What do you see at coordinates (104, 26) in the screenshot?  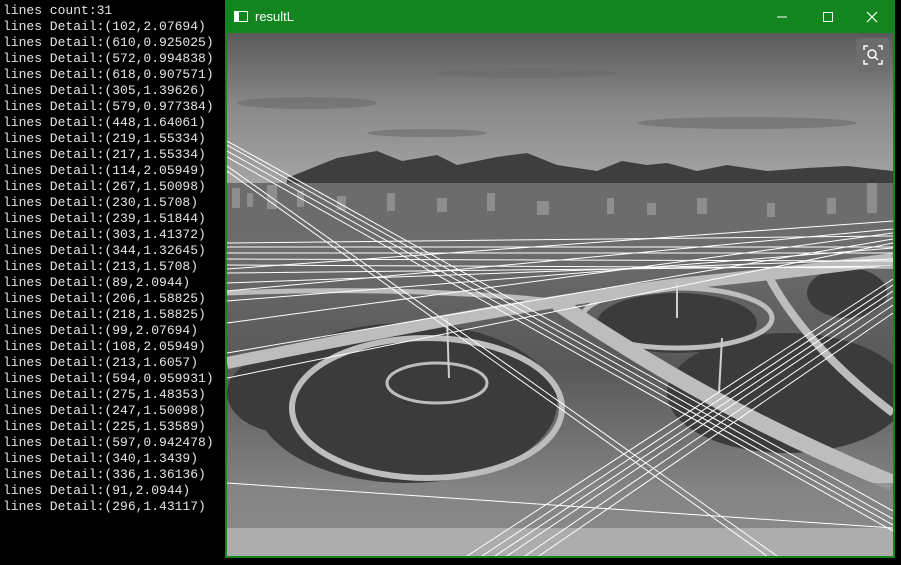 I see `console-line-detail: lines Detail:(102,2.07694)` at bounding box center [104, 26].